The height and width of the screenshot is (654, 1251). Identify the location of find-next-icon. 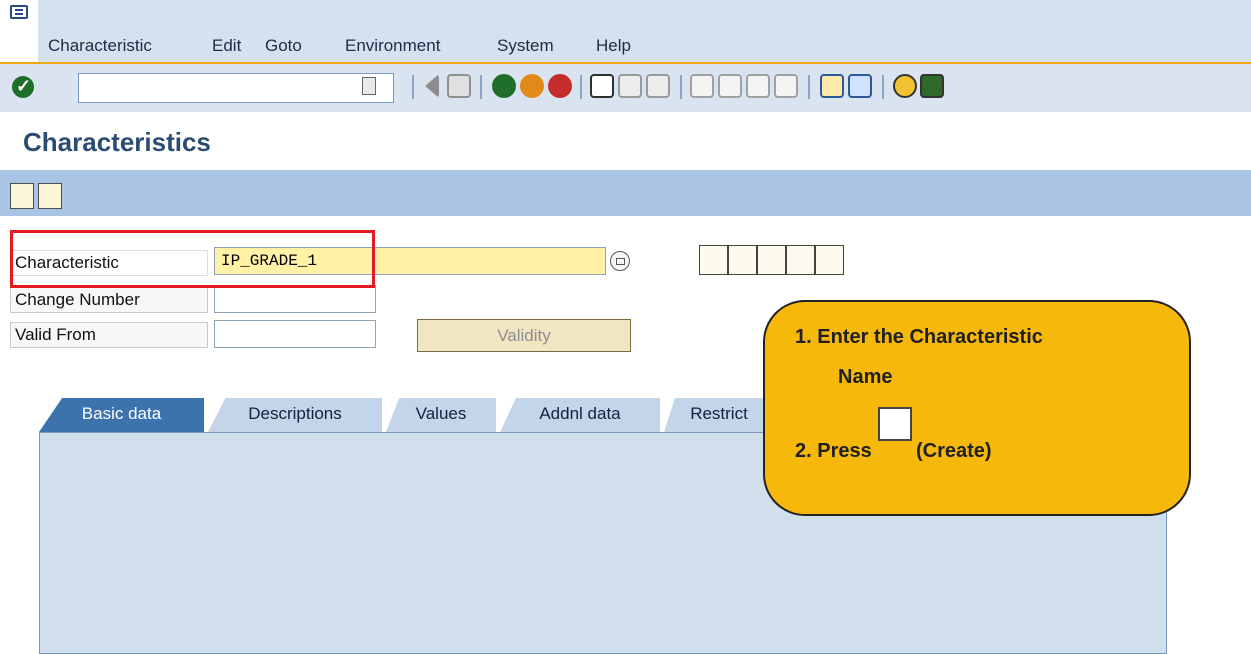
(658, 86).